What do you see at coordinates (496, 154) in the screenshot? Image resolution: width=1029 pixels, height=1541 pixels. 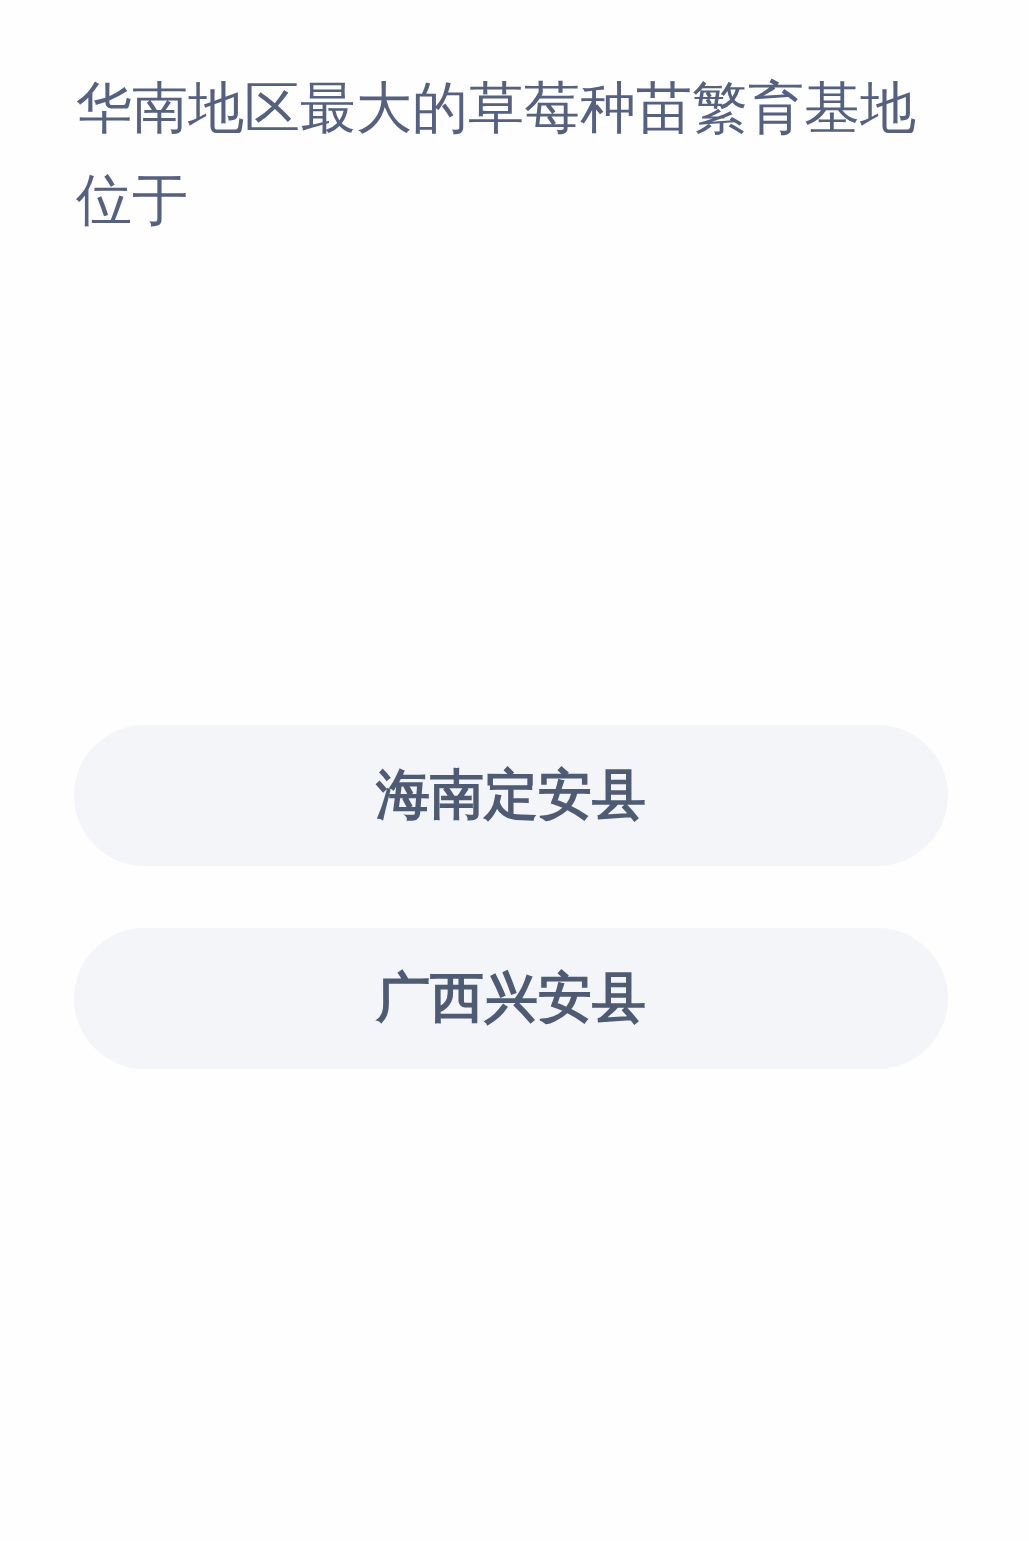 I see `question-text: 华南地区最大的草莓种苗繁育基地位于` at bounding box center [496, 154].